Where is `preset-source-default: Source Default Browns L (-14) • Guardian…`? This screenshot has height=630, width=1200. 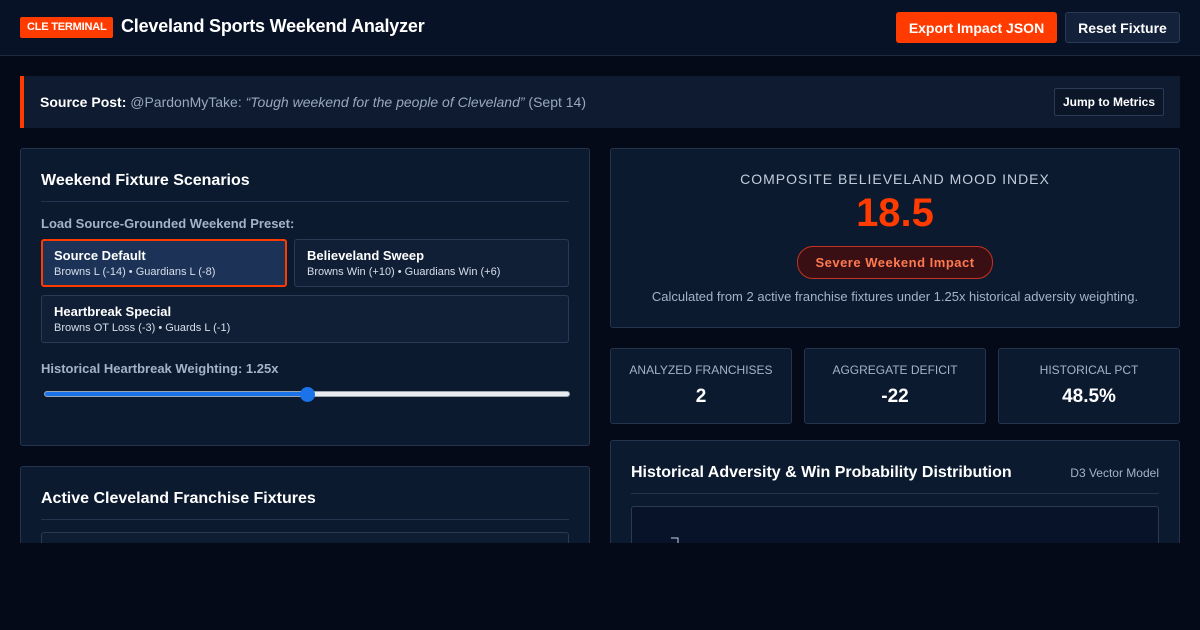 preset-source-default: Source Default Browns L (-14) • Guardian… is located at coordinates (164, 263).